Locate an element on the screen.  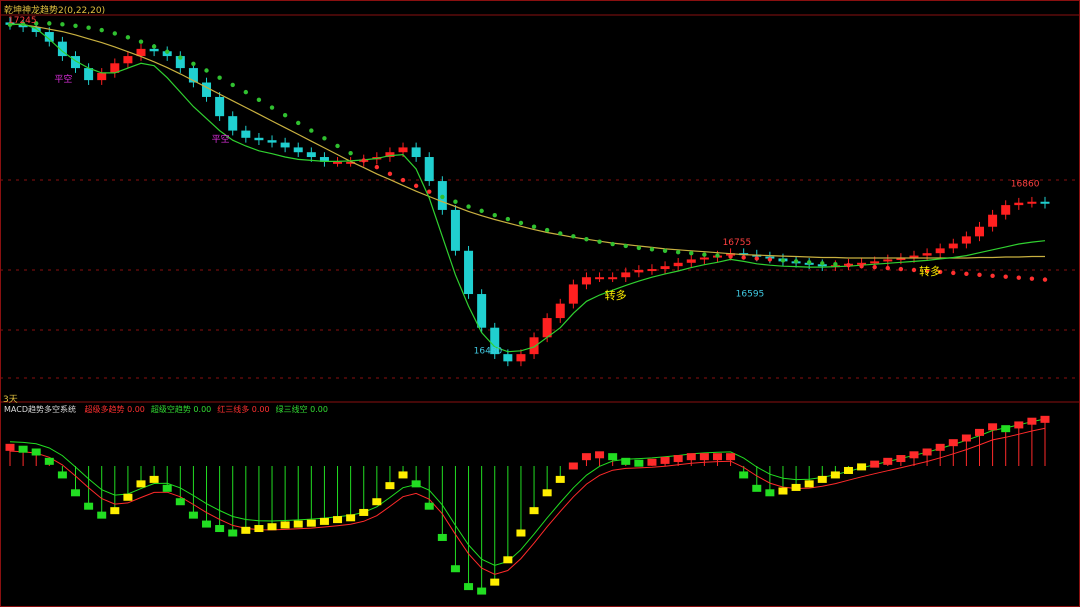
price-label-16595: 16595 is located at coordinates (750, 295).